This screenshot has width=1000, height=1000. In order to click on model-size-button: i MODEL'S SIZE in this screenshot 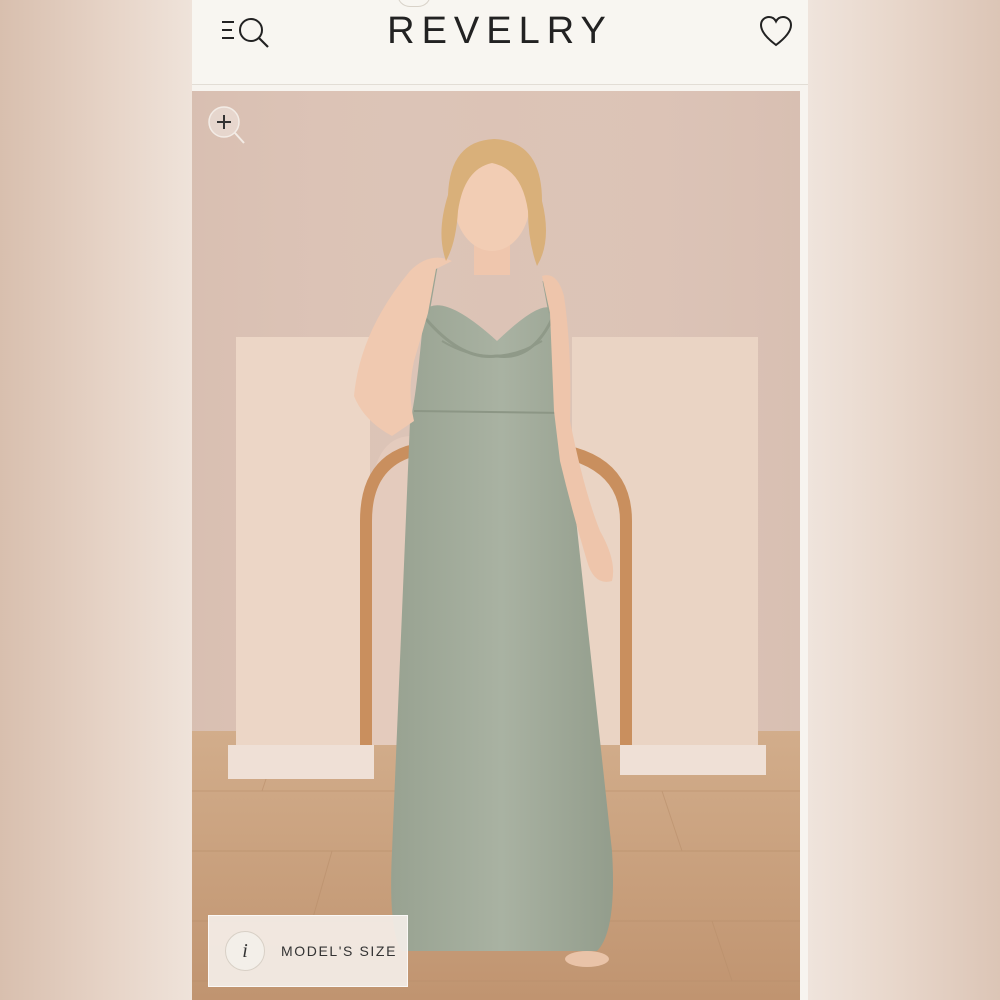, I will do `click(308, 951)`.